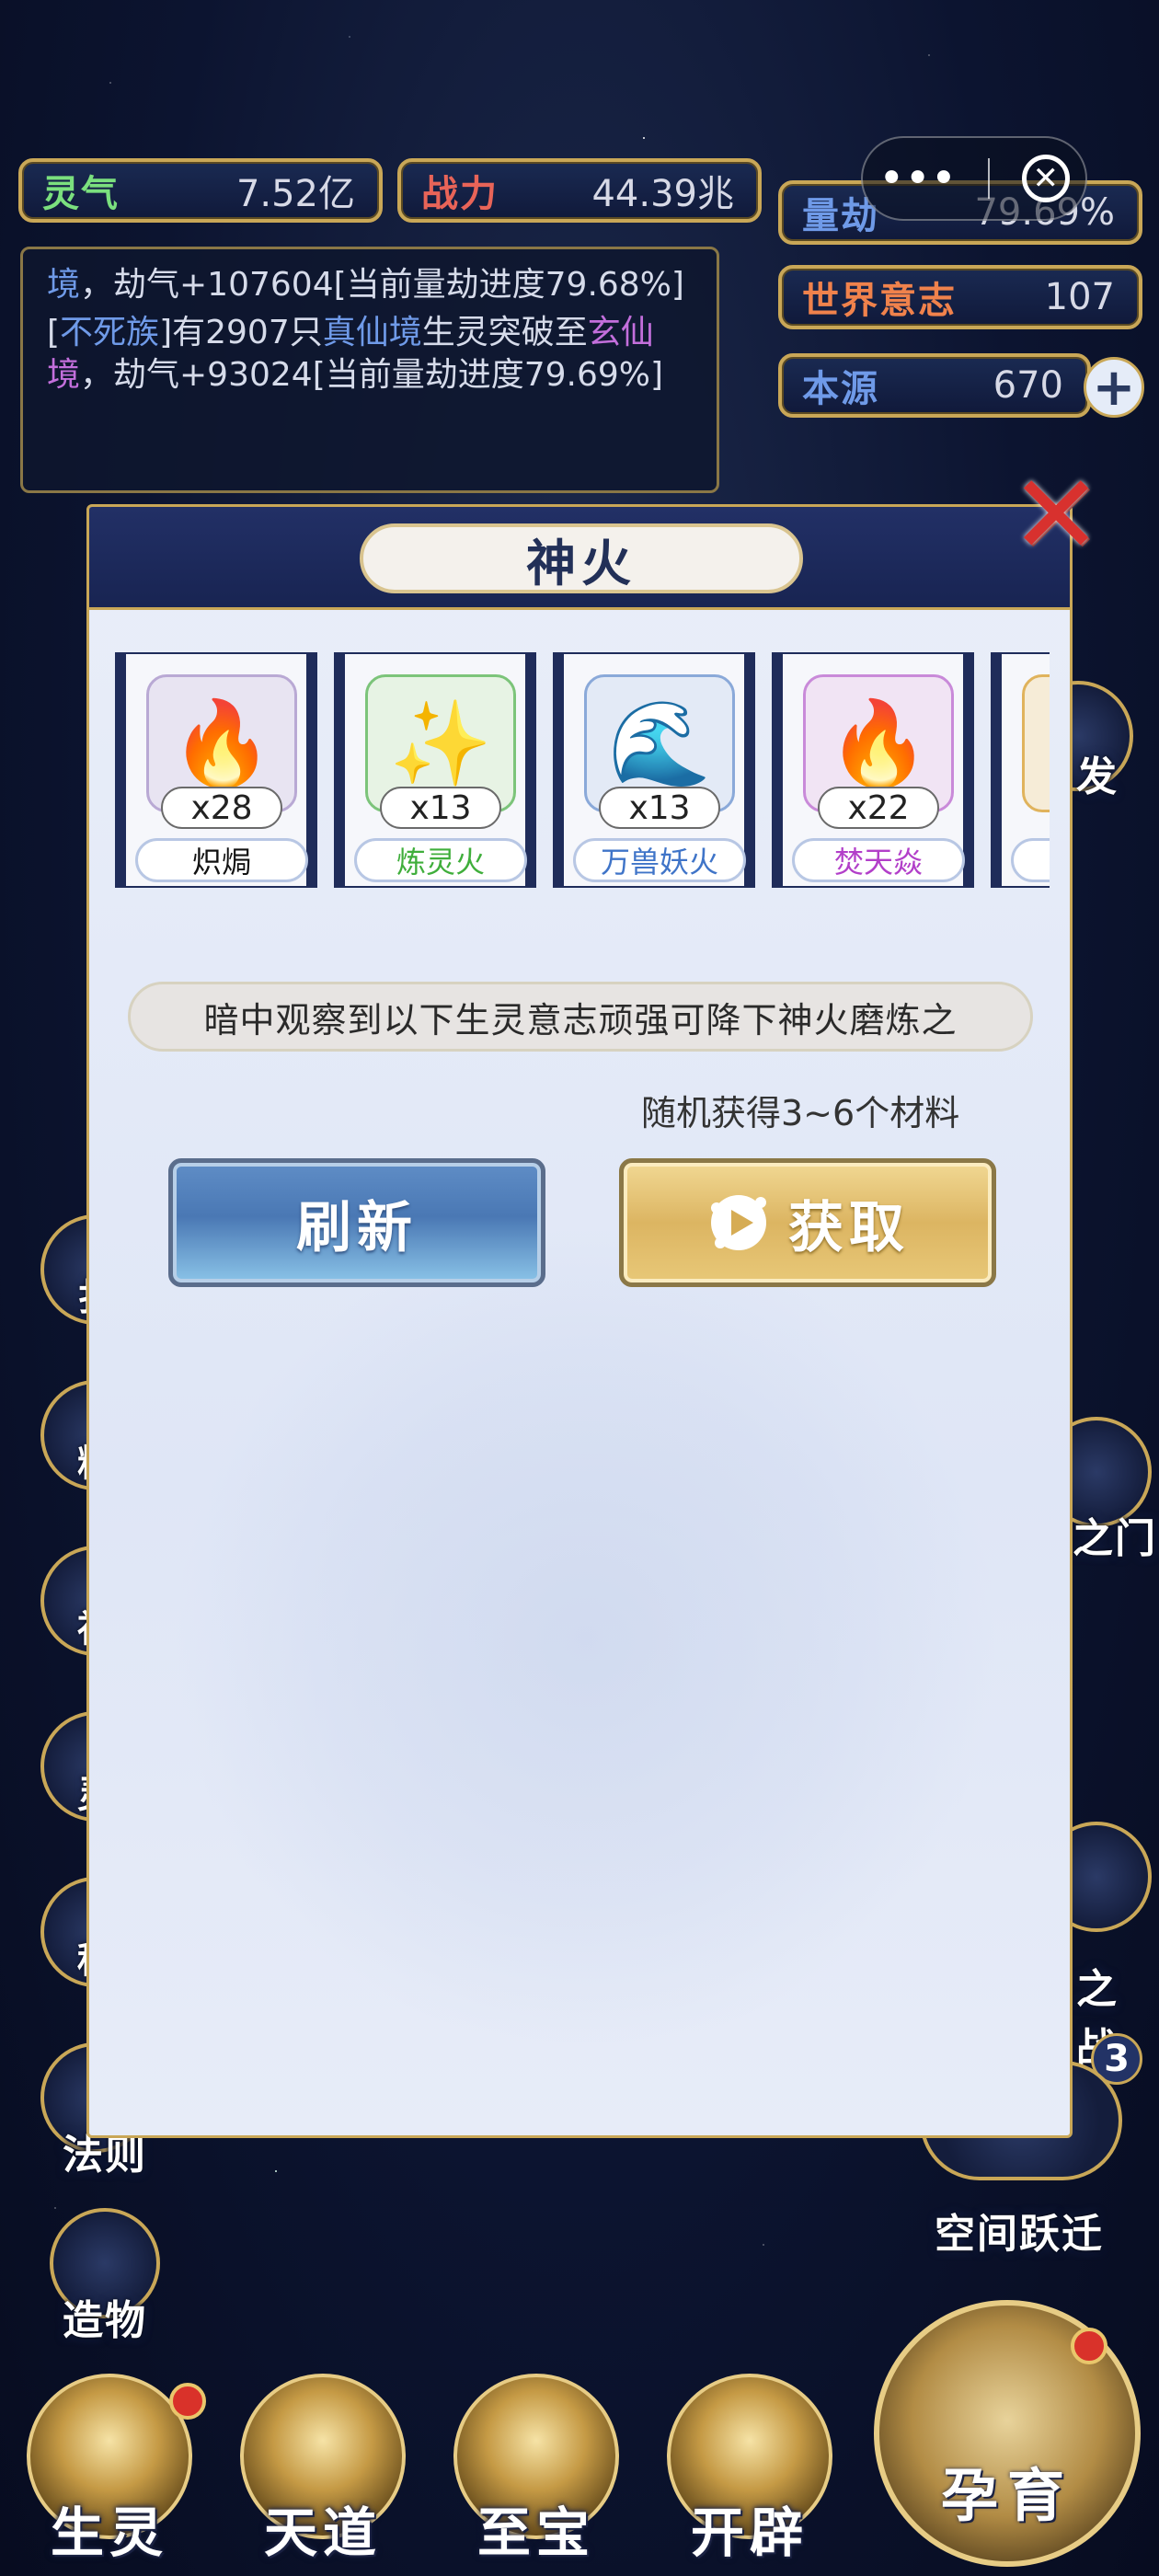  Describe the element at coordinates (1114, 387) in the screenshot. I see `add-benyuan-button: +` at that location.